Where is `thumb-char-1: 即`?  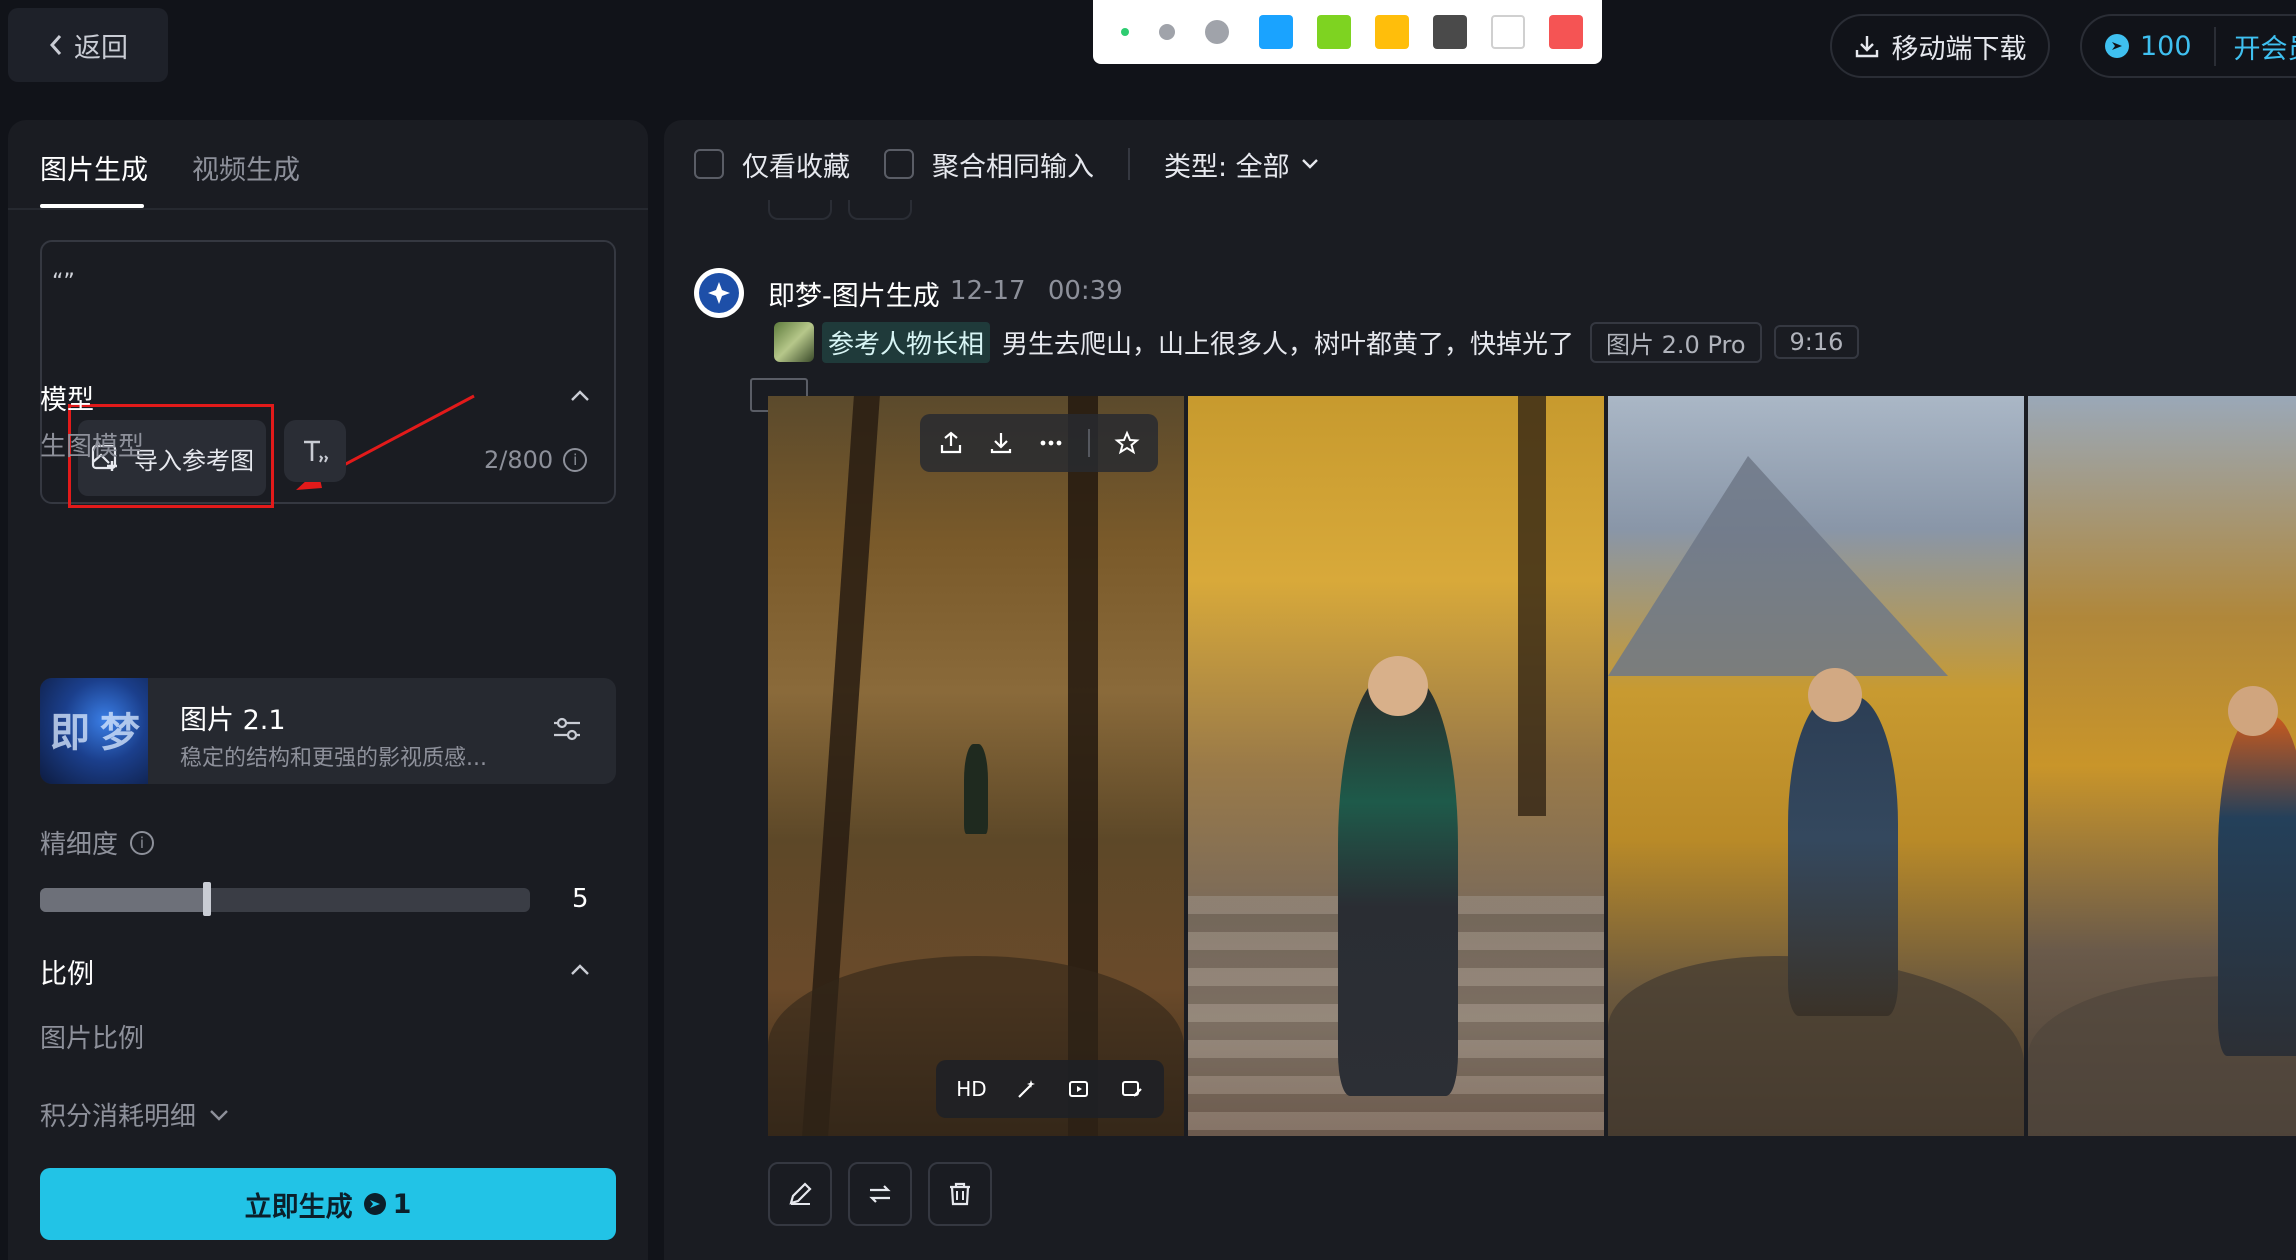
thumb-char-1: 即 is located at coordinates (70, 733).